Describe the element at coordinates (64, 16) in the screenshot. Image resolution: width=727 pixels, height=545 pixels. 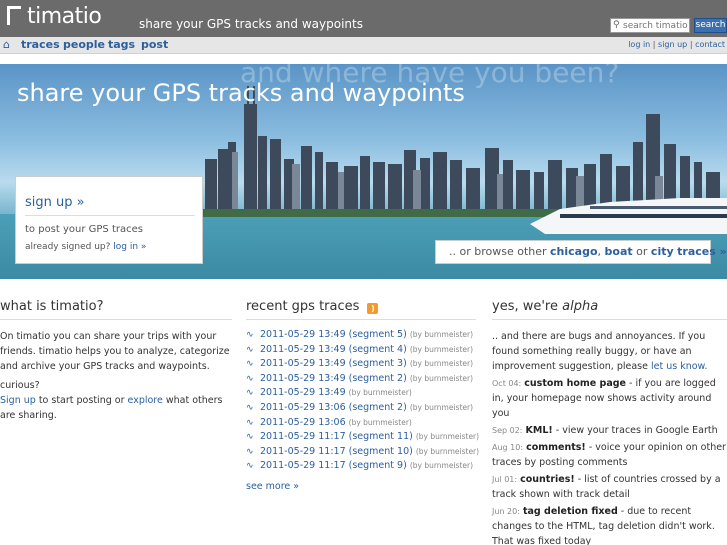
I see `logo-text: timatio` at that location.